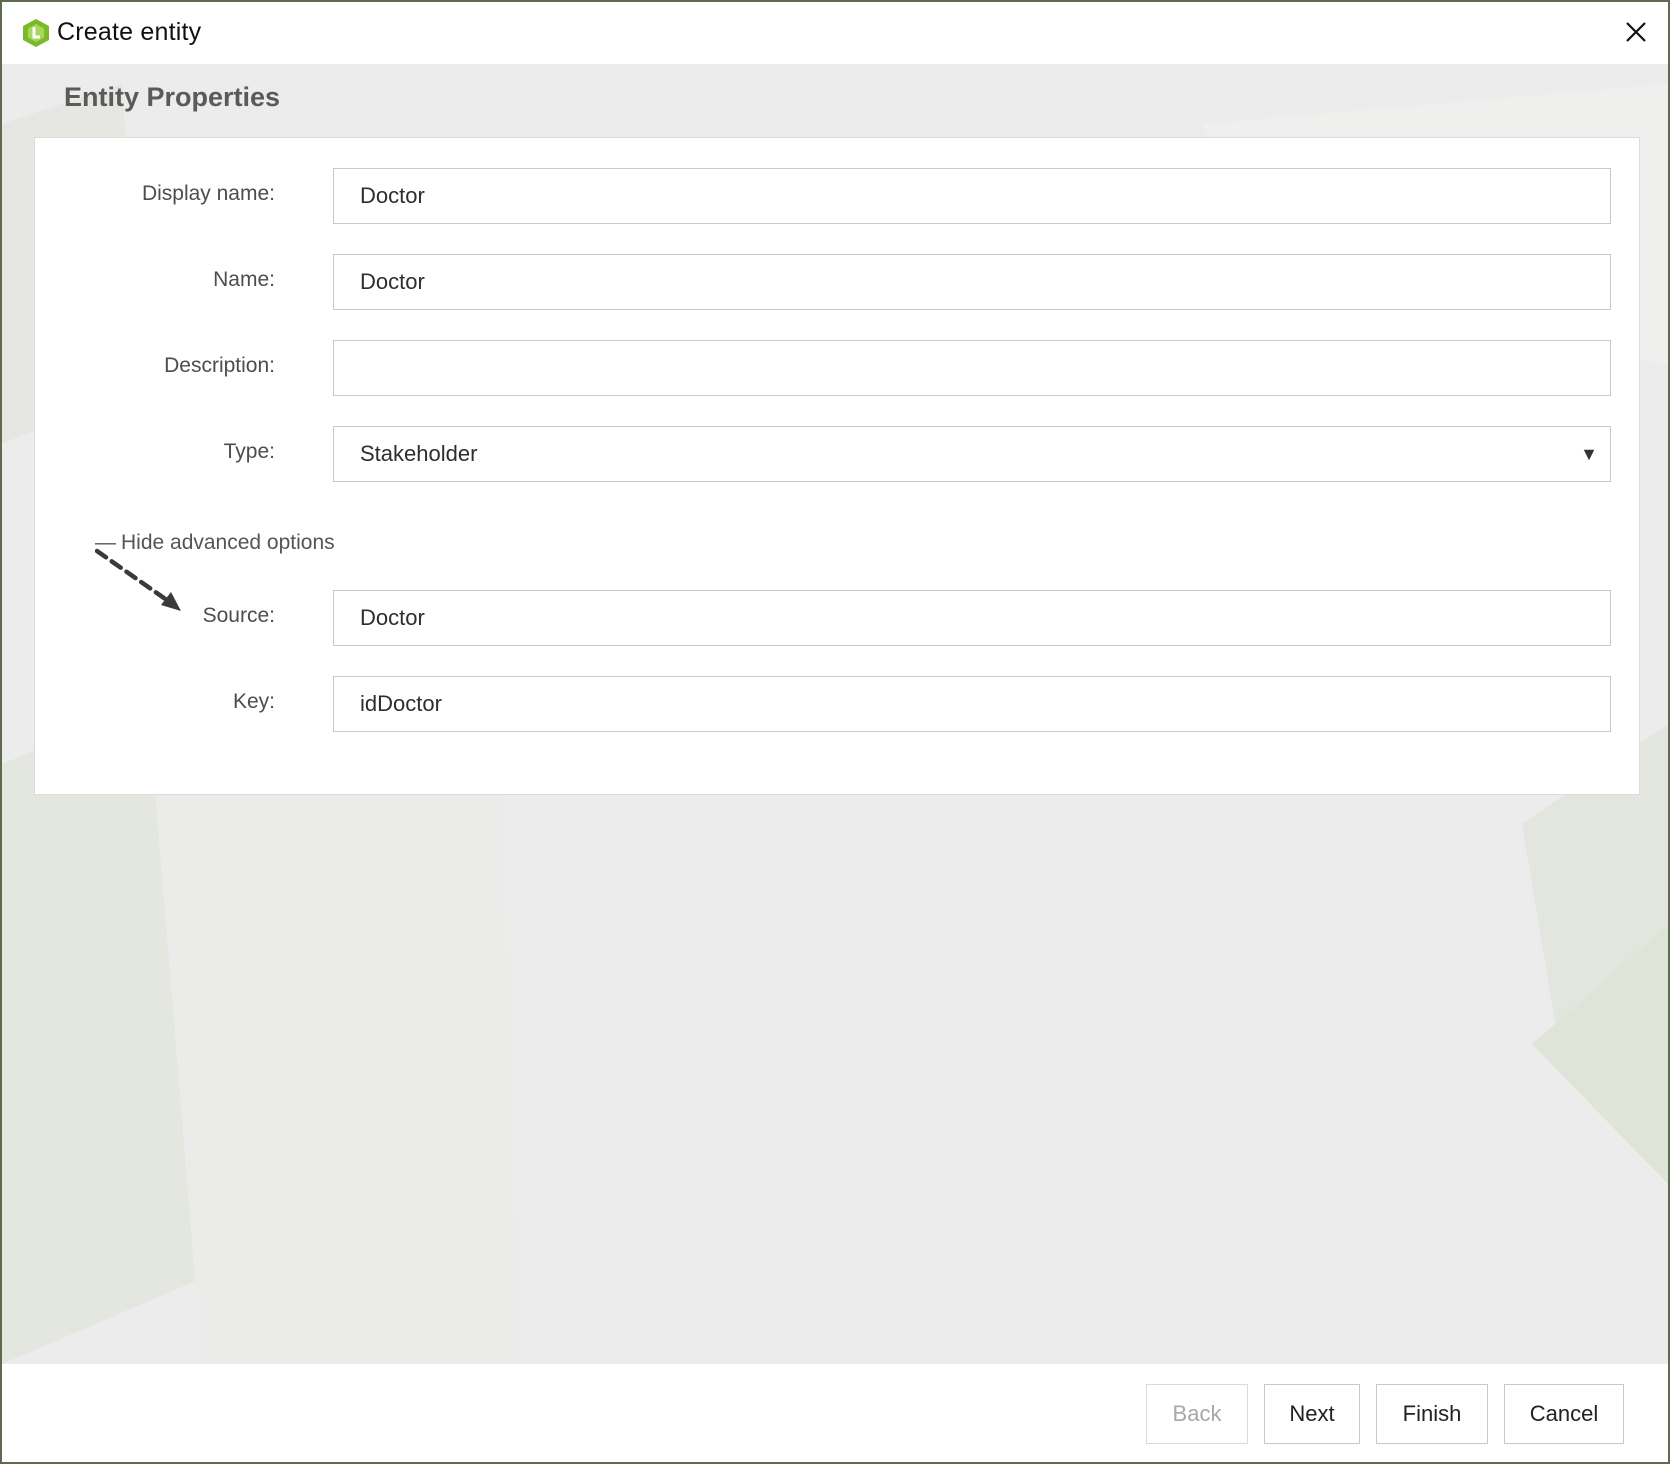 The height and width of the screenshot is (1464, 1670). Describe the element at coordinates (972, 618) in the screenshot. I see `source-input: Doctor` at that location.